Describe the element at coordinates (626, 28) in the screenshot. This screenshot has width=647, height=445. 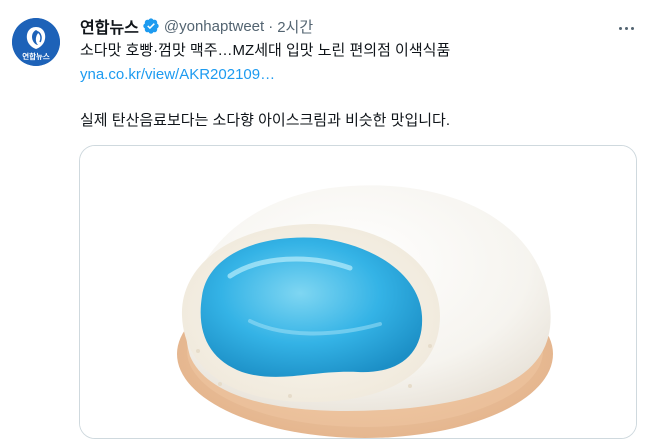
I see `more-options-icon` at that location.